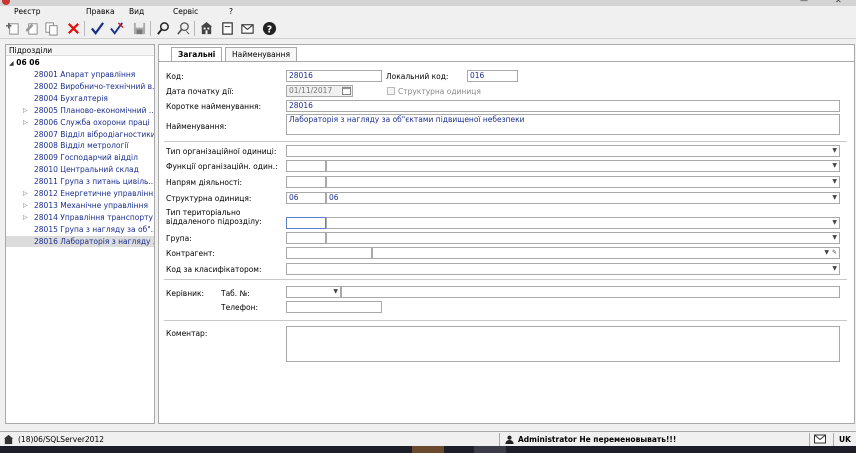  I want to click on help-icon: ?, so click(269, 28).